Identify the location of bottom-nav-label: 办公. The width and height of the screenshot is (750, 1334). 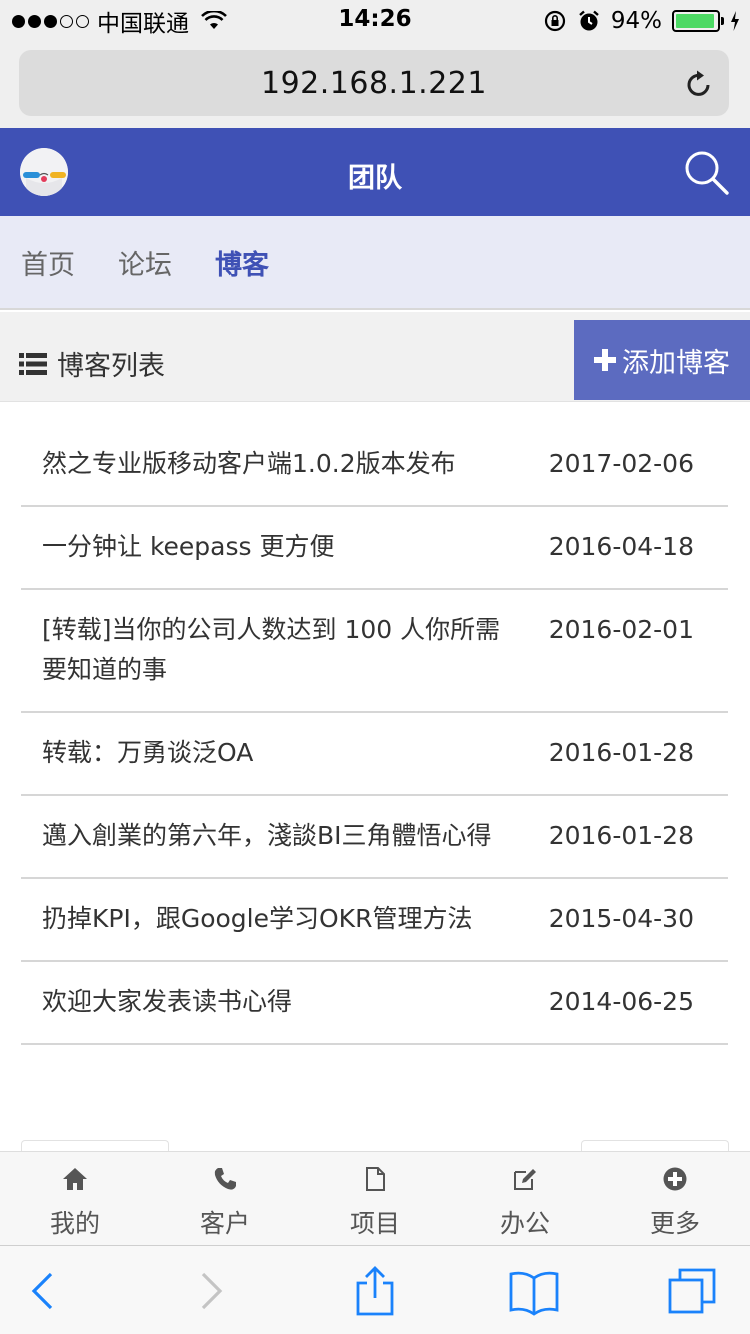
(524, 1223).